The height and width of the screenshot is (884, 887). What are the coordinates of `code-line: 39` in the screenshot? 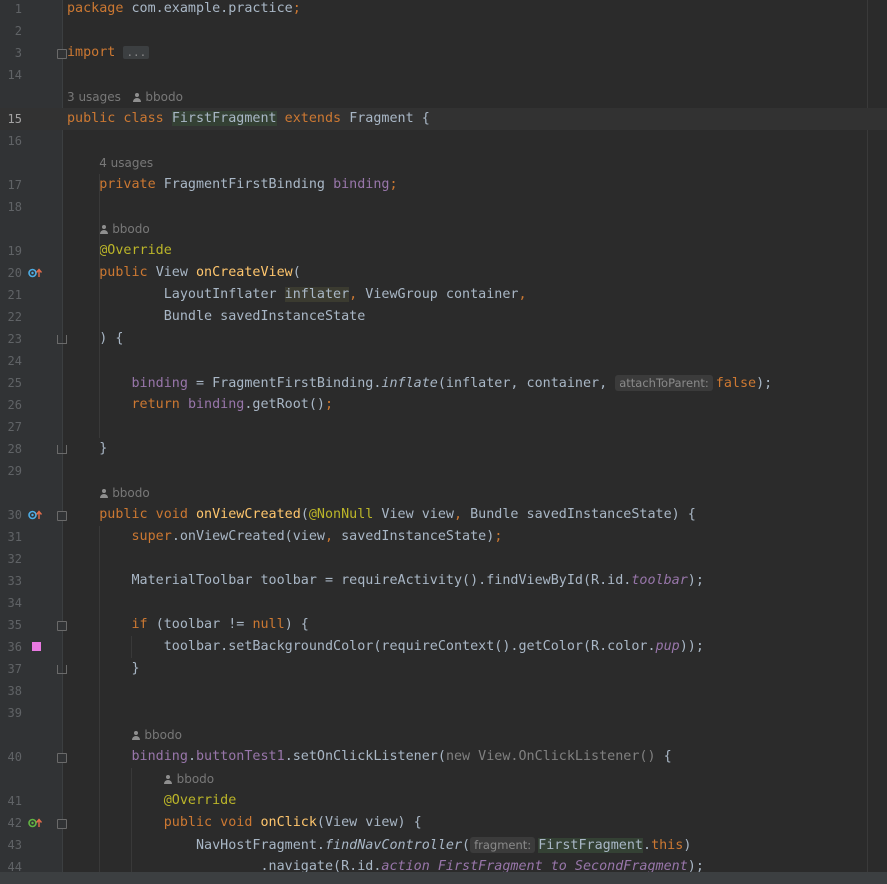 It's located at (443, 713).